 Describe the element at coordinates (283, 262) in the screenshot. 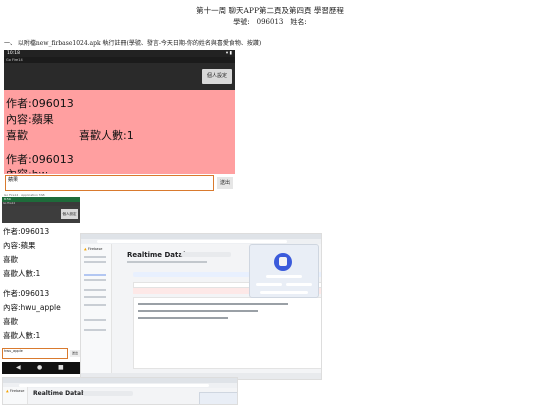

I see `avatar` at that location.